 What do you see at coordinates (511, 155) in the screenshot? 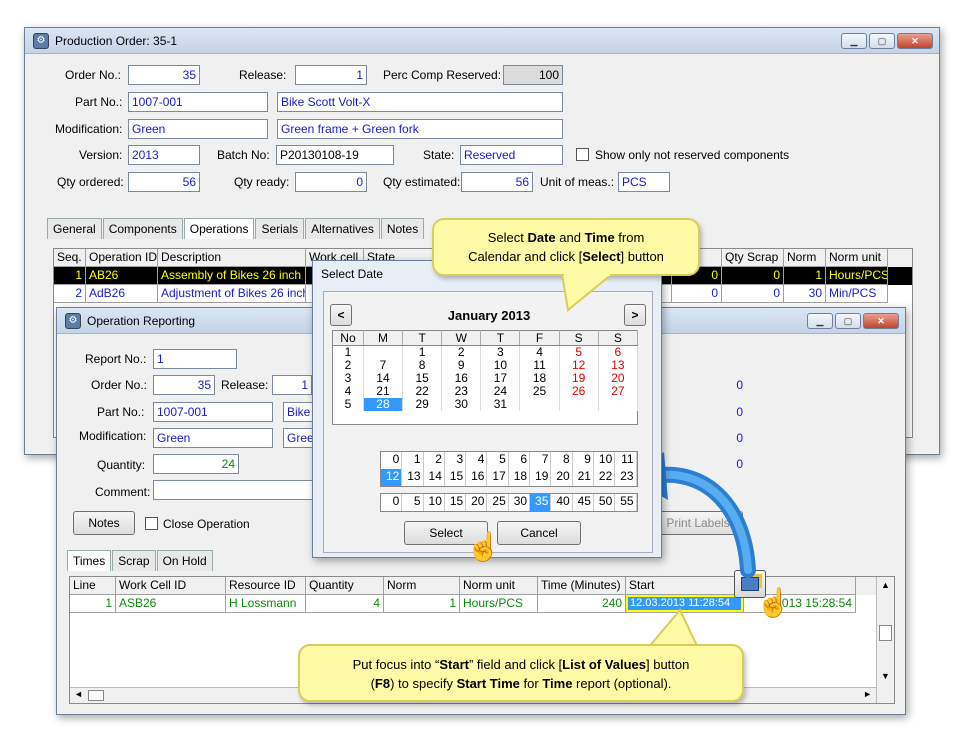
I see `state-field: Reserved` at bounding box center [511, 155].